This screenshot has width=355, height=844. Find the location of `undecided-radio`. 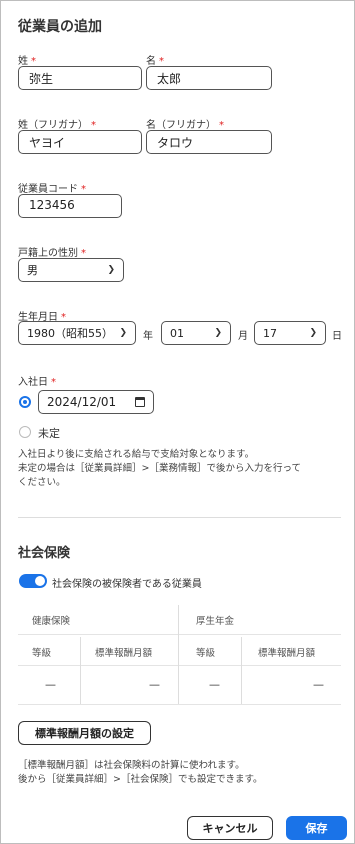

undecided-radio is located at coordinates (25, 432).